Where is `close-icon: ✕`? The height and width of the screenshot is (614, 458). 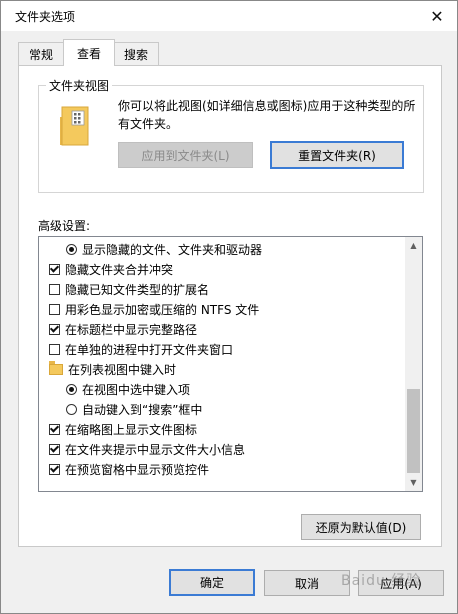 close-icon: ✕ is located at coordinates (437, 16).